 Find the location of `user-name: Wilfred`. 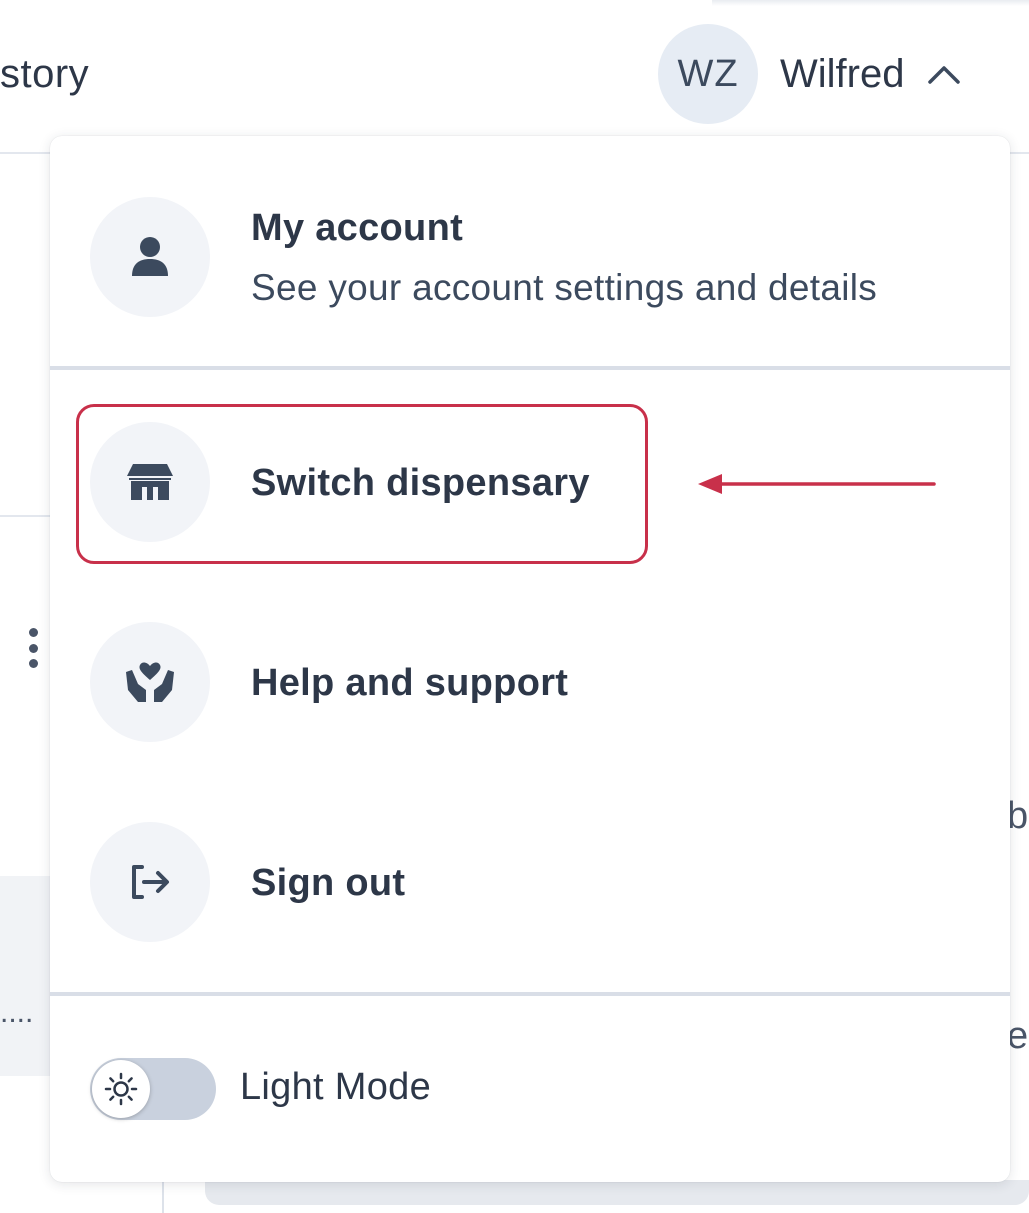

user-name: Wilfred is located at coordinates (842, 73).